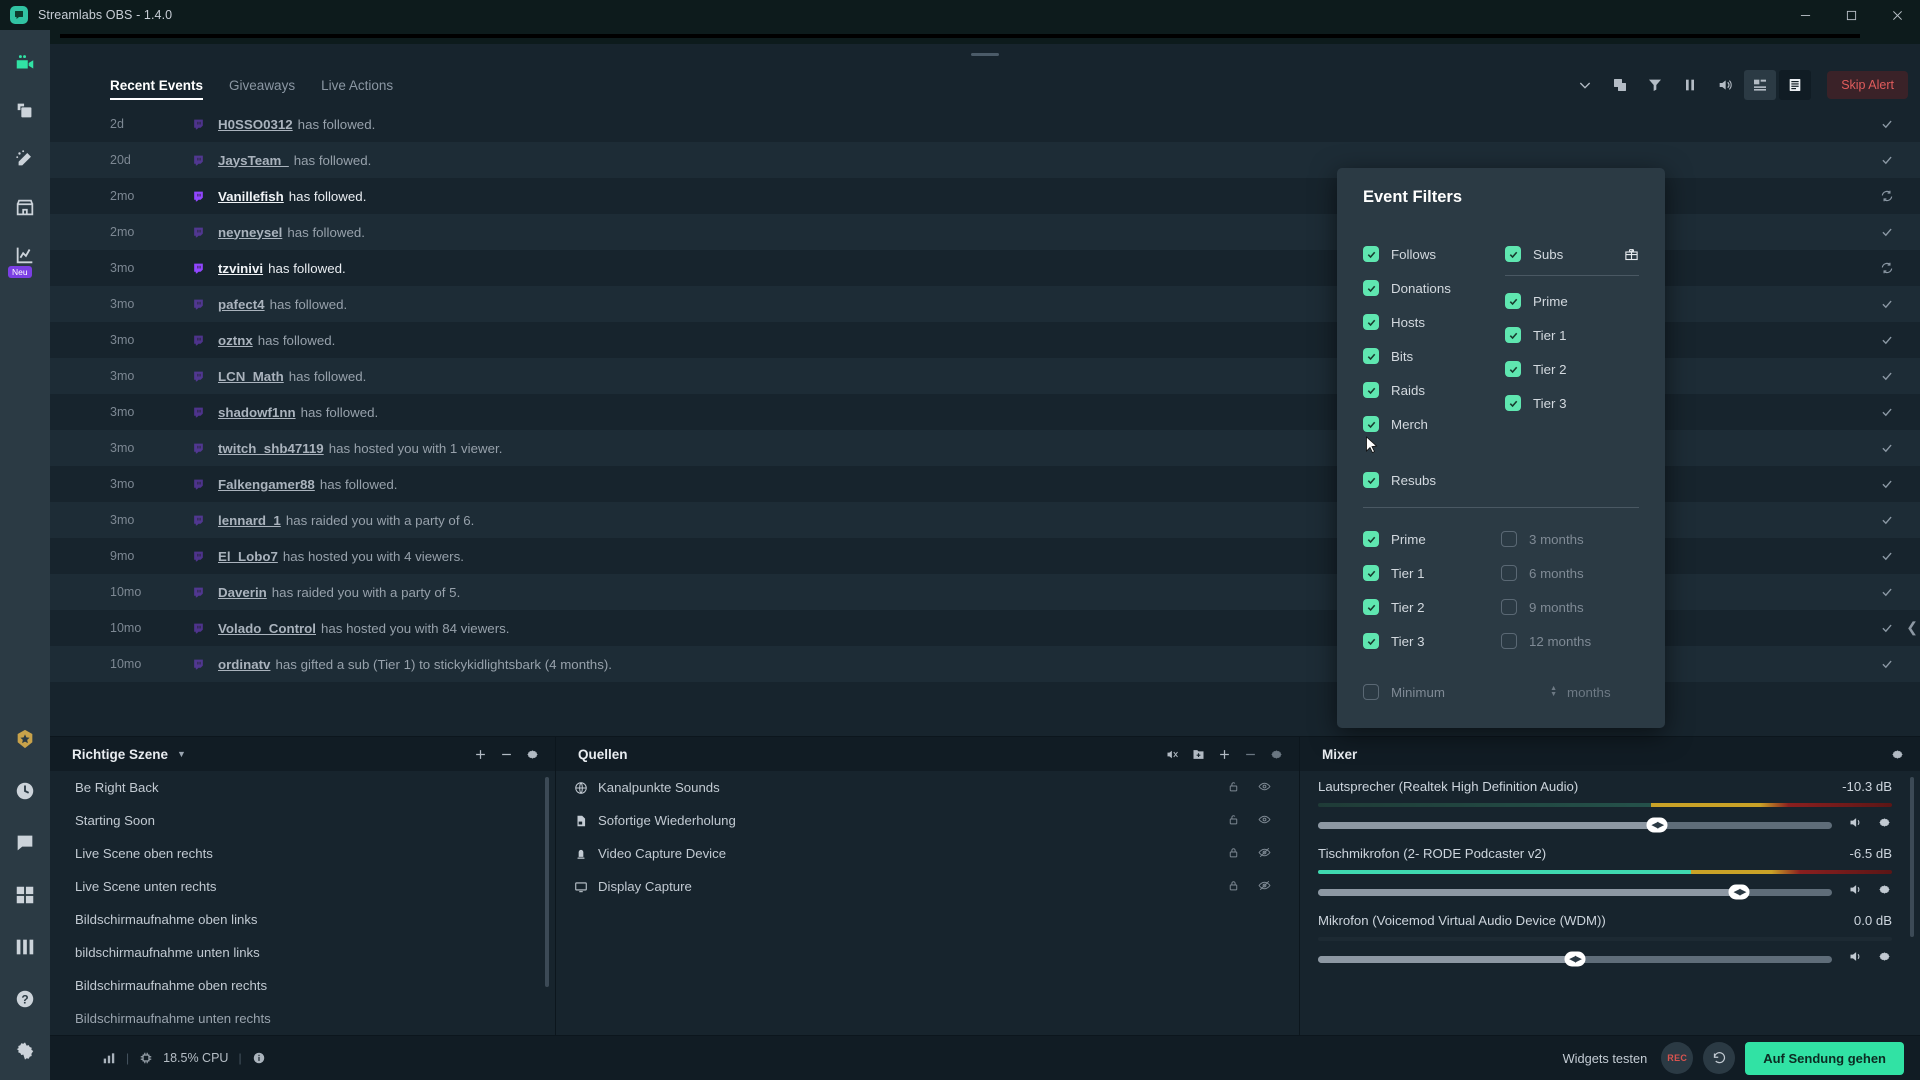 Image resolution: width=1920 pixels, height=1080 pixels. Describe the element at coordinates (1570, 641) in the screenshot. I see `filter-resub-12months: 12 months` at that location.